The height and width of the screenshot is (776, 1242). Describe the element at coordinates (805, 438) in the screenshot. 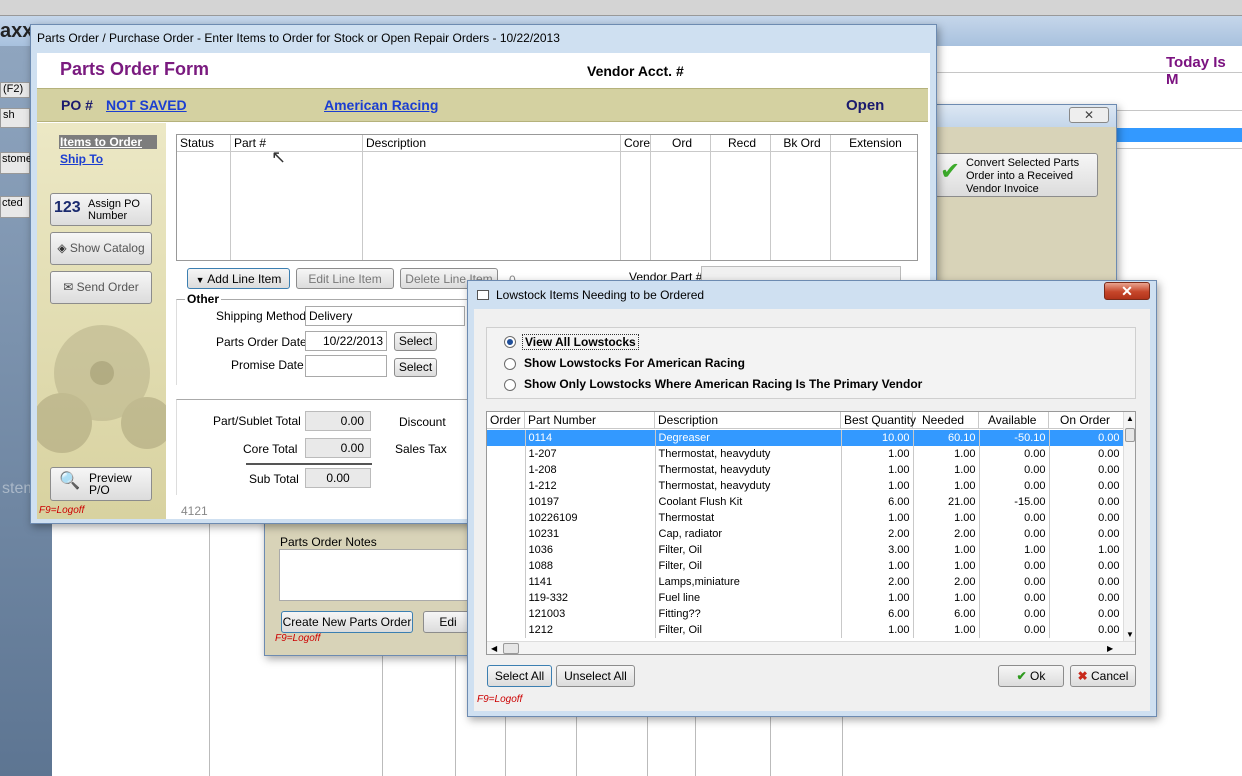

I see `table-row: 0114 Degreaser 10.00 60.10 -50.10 0.00` at that location.